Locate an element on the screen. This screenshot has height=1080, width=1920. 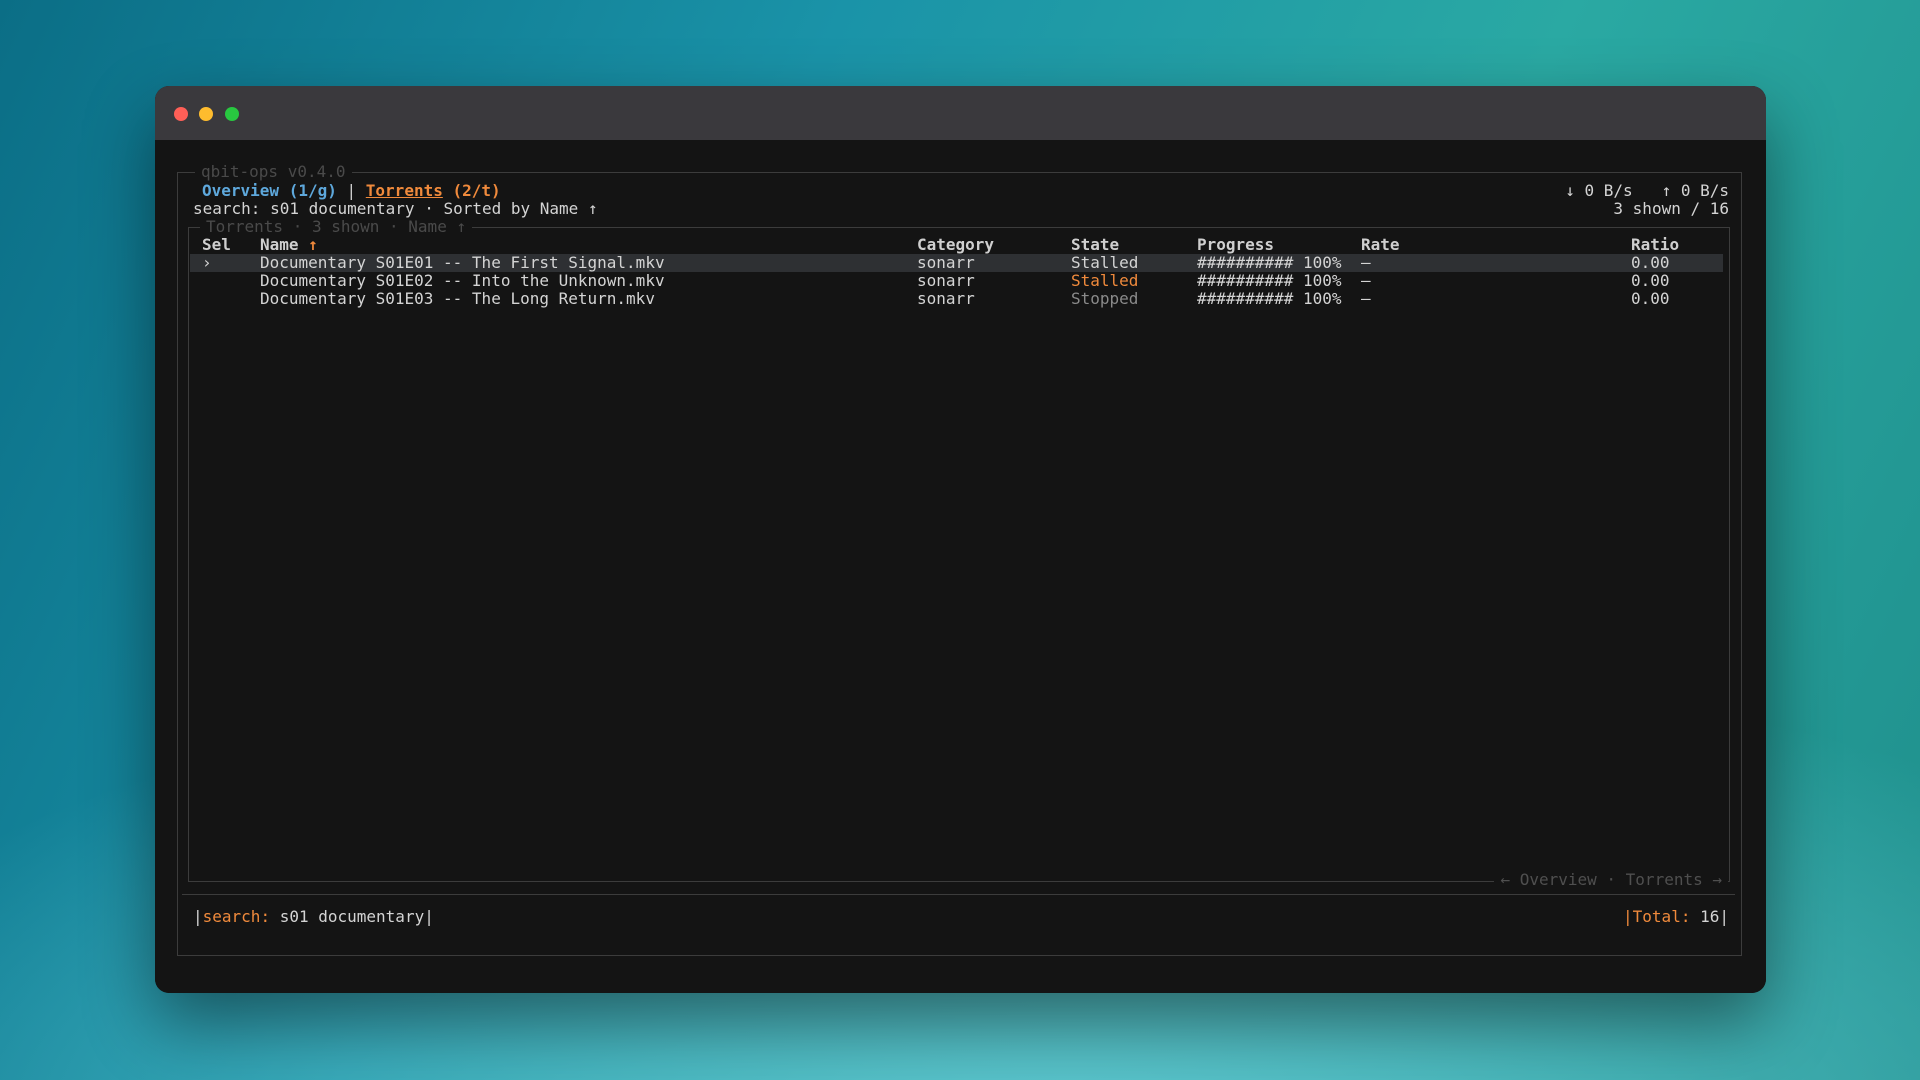
search-status: |search: s01 documentary| is located at coordinates (313, 917).